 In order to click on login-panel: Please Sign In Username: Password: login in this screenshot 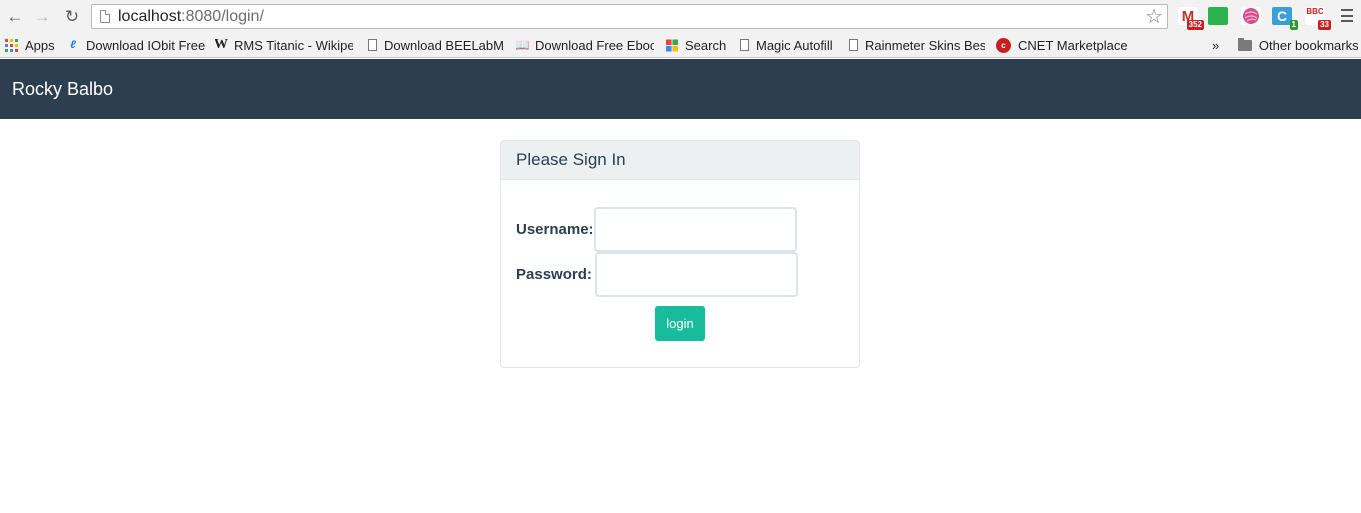, I will do `click(680, 254)`.